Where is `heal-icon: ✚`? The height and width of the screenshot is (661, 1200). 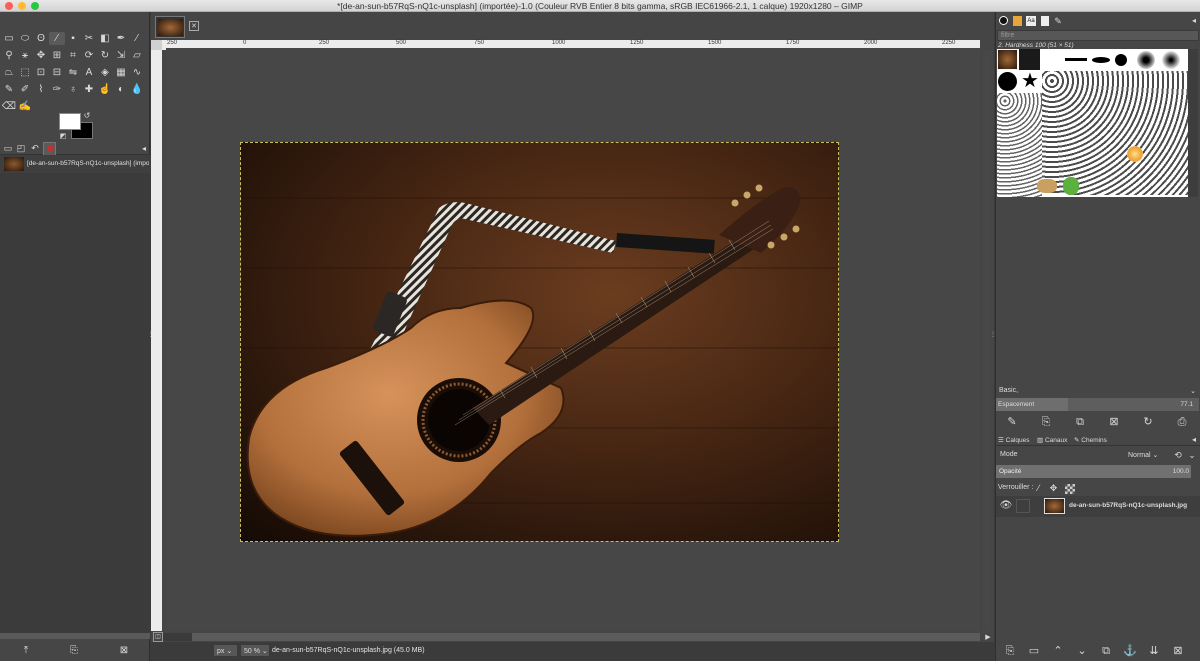 heal-icon: ✚ is located at coordinates (89, 89).